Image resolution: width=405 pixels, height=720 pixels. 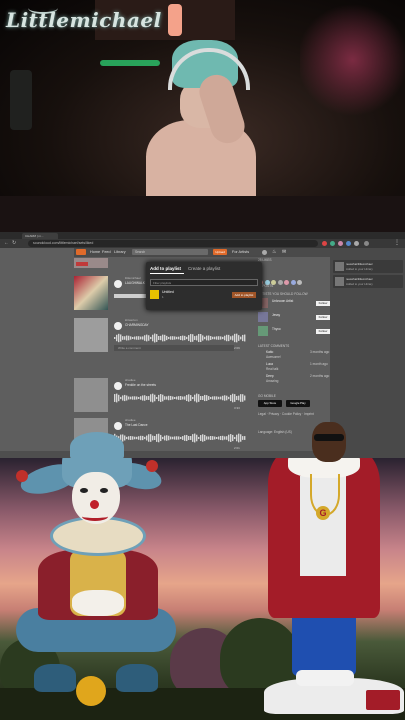 I want to click on track-user: kirtaszion, so click(x=131, y=320).